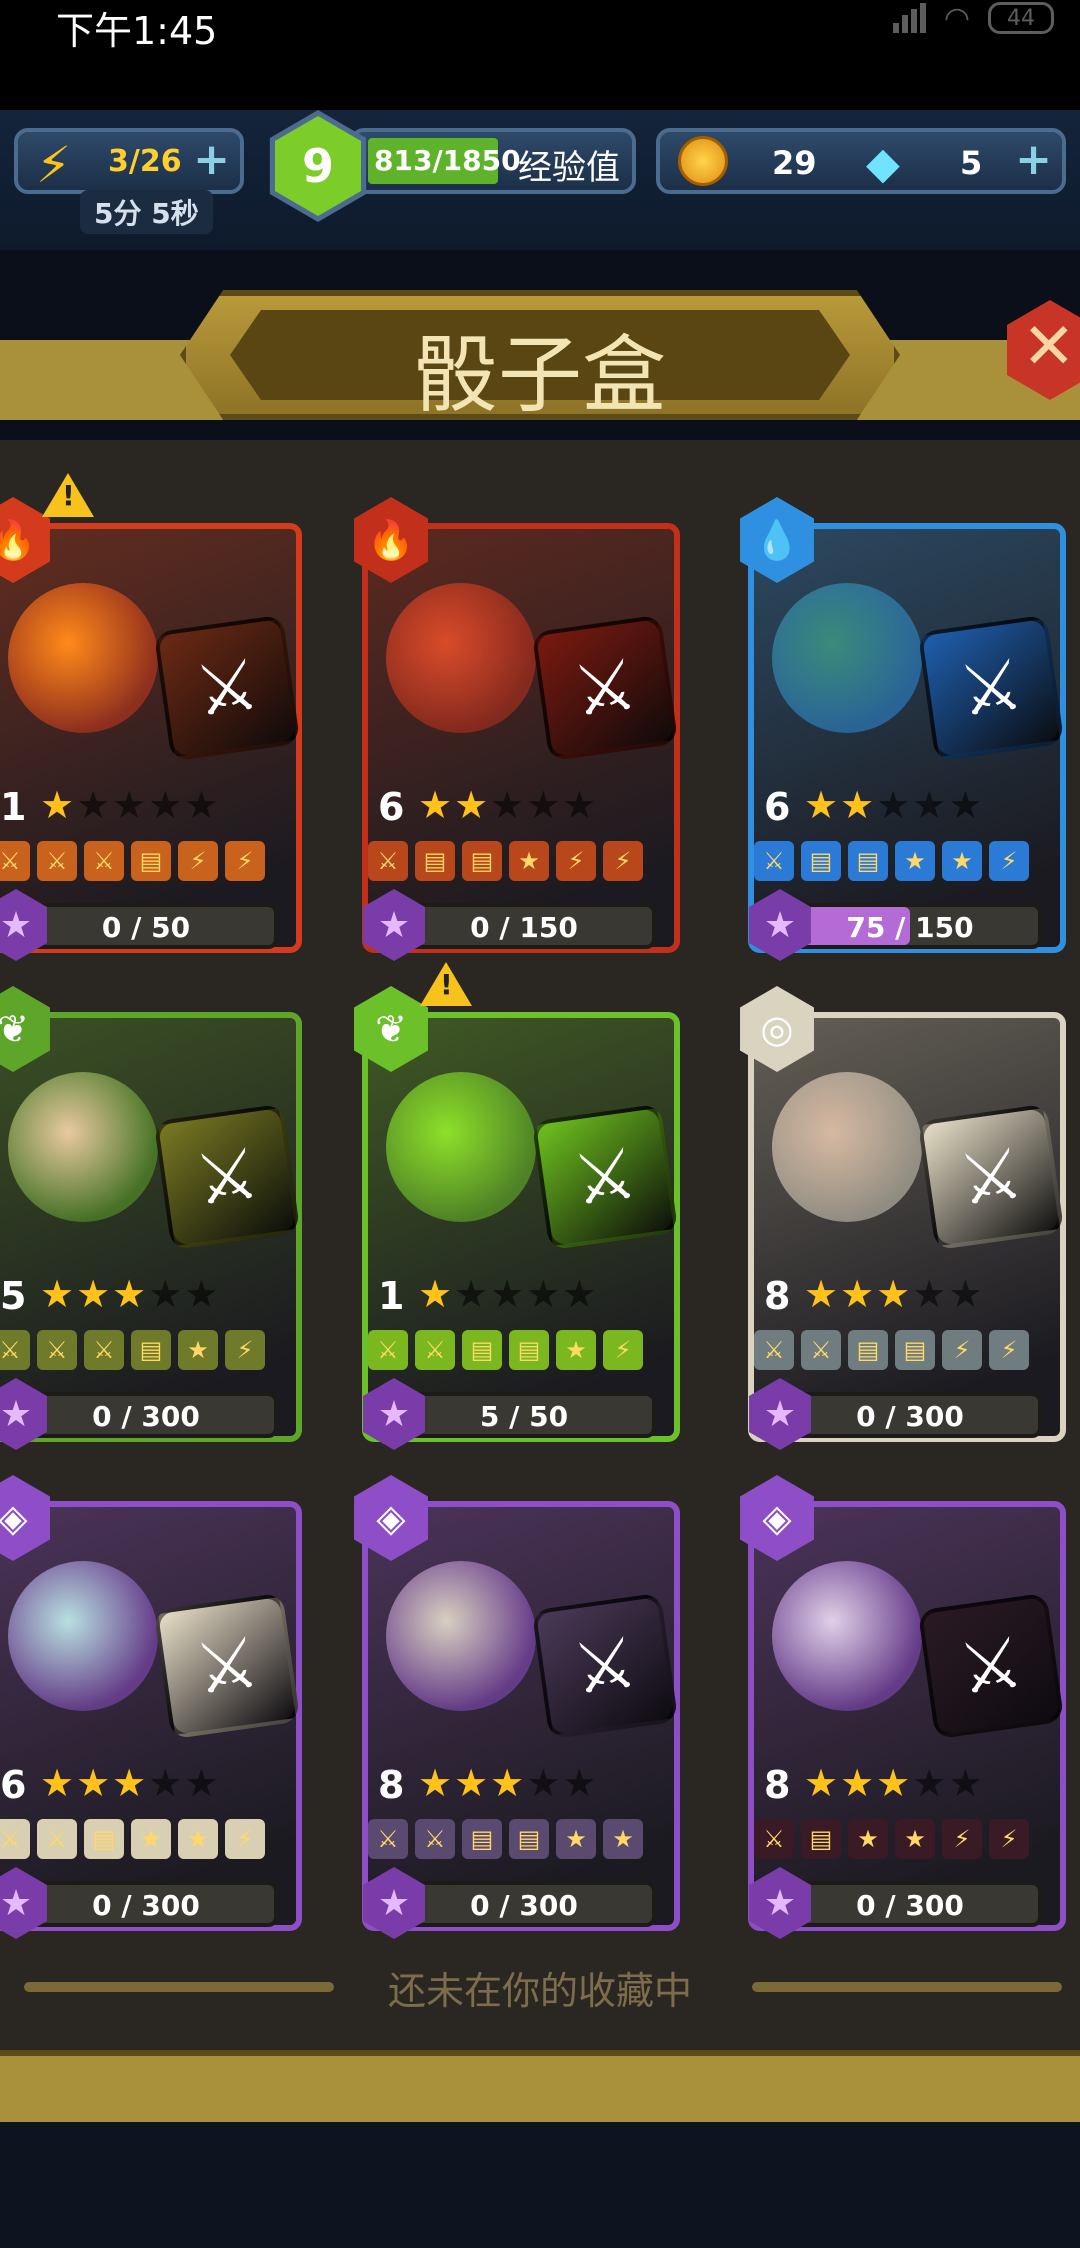 The height and width of the screenshot is (2248, 1080). Describe the element at coordinates (211, 159) in the screenshot. I see `add-energy-button: +` at that location.